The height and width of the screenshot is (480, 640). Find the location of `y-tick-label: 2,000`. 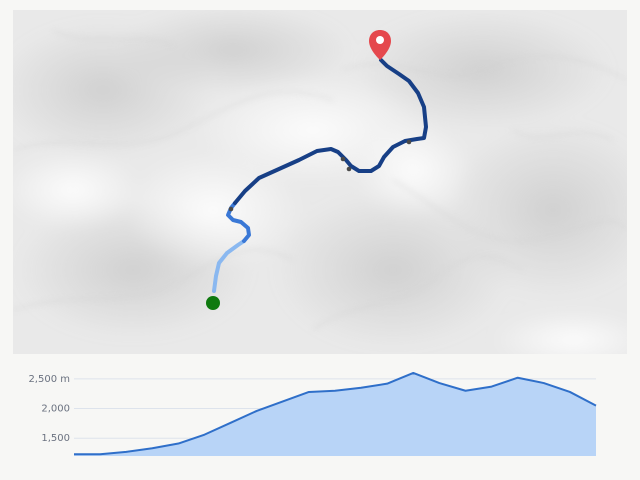

y-tick-label: 2,000 is located at coordinates (55, 409).